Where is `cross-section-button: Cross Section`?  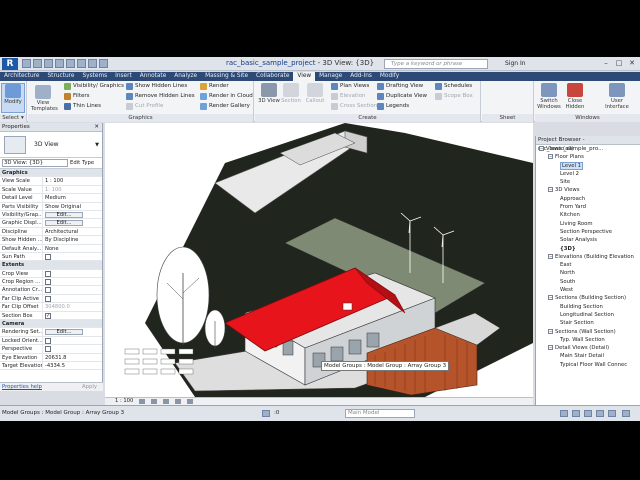
cross-section-button: Cross Section is located at coordinates (354, 106).